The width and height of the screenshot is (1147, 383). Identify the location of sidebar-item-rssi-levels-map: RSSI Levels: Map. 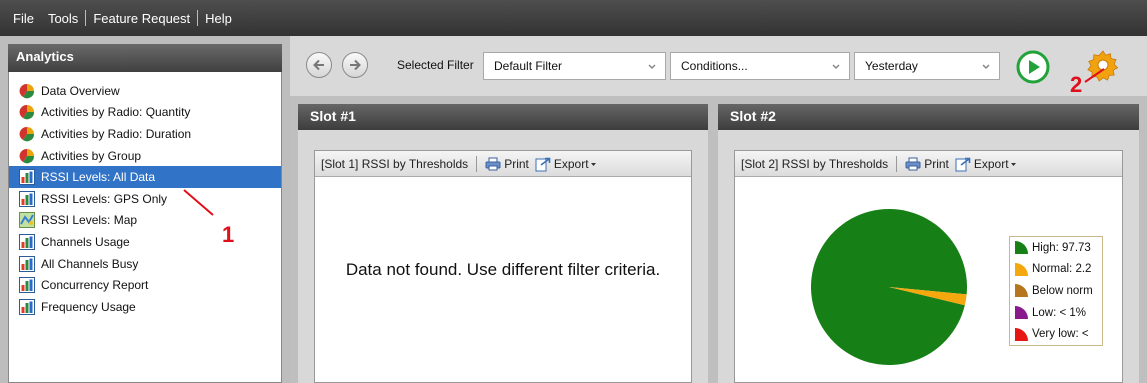
(145, 221).